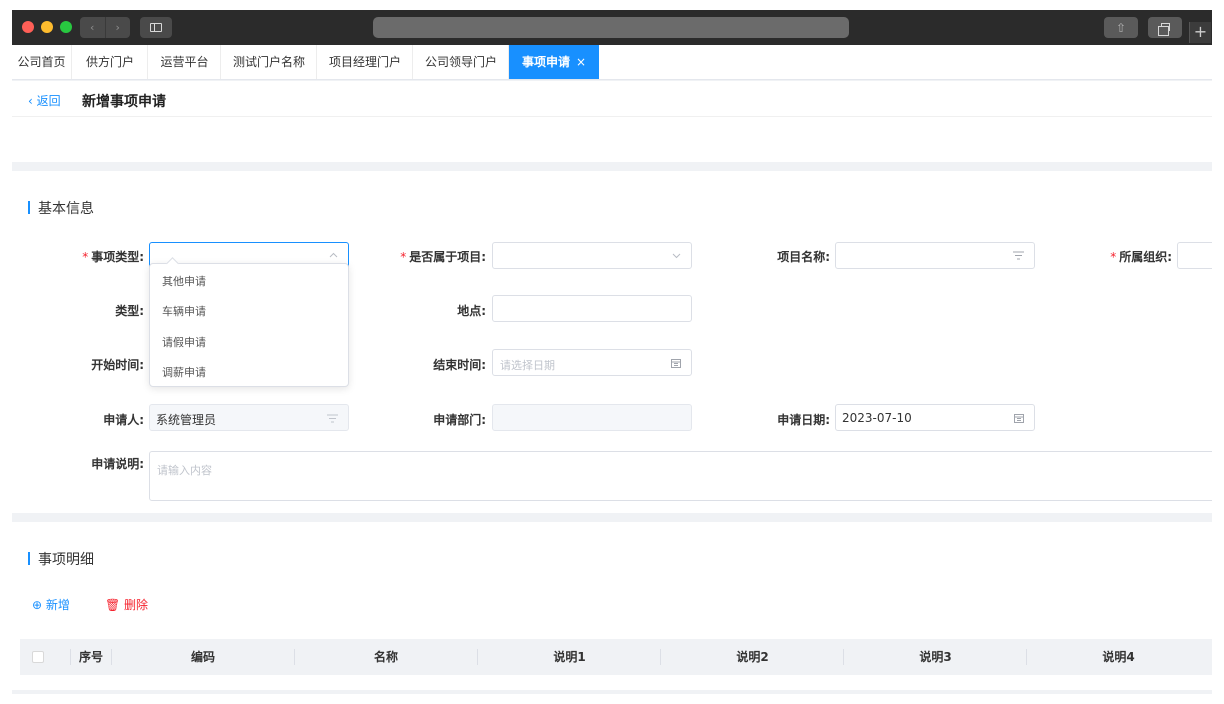  What do you see at coordinates (1200, 32) in the screenshot?
I see `new-tab-button: +` at bounding box center [1200, 32].